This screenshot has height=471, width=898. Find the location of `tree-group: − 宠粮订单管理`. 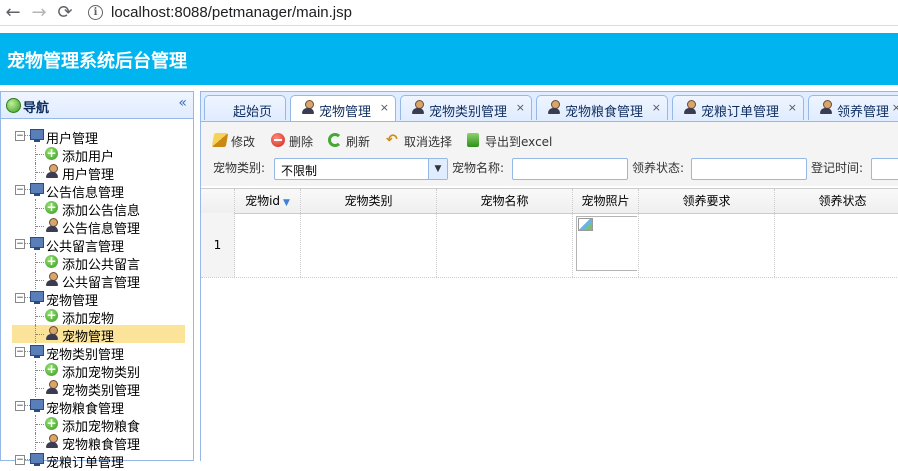

tree-group: − 宠粮订单管理 is located at coordinates (97, 461).